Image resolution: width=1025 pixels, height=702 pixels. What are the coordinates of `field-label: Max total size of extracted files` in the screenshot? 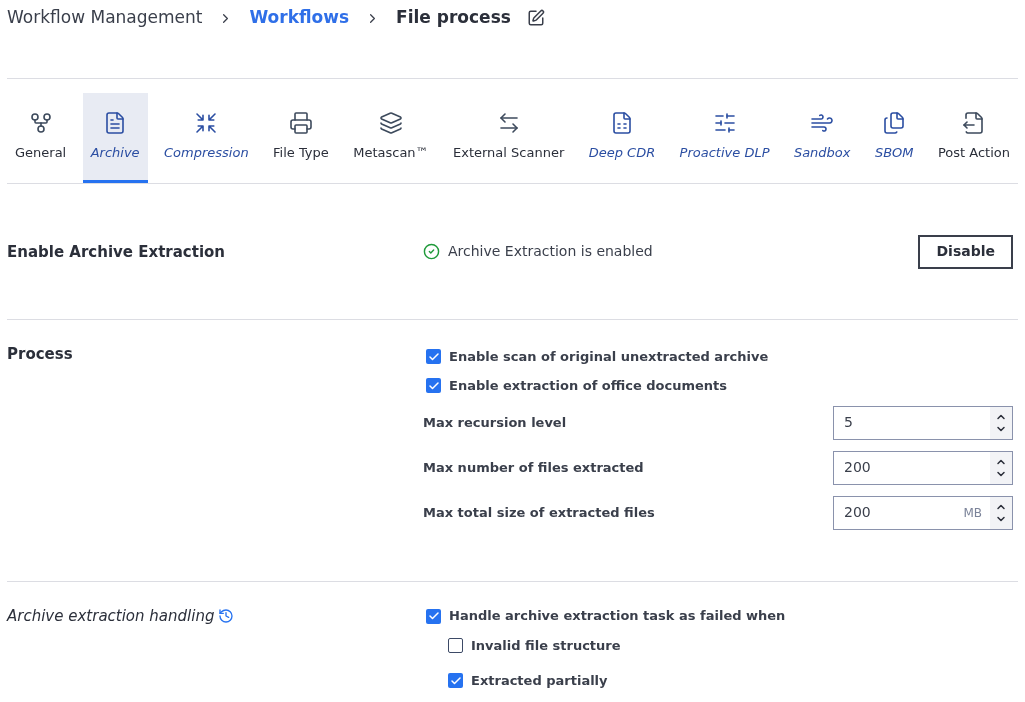 It's located at (539, 512).